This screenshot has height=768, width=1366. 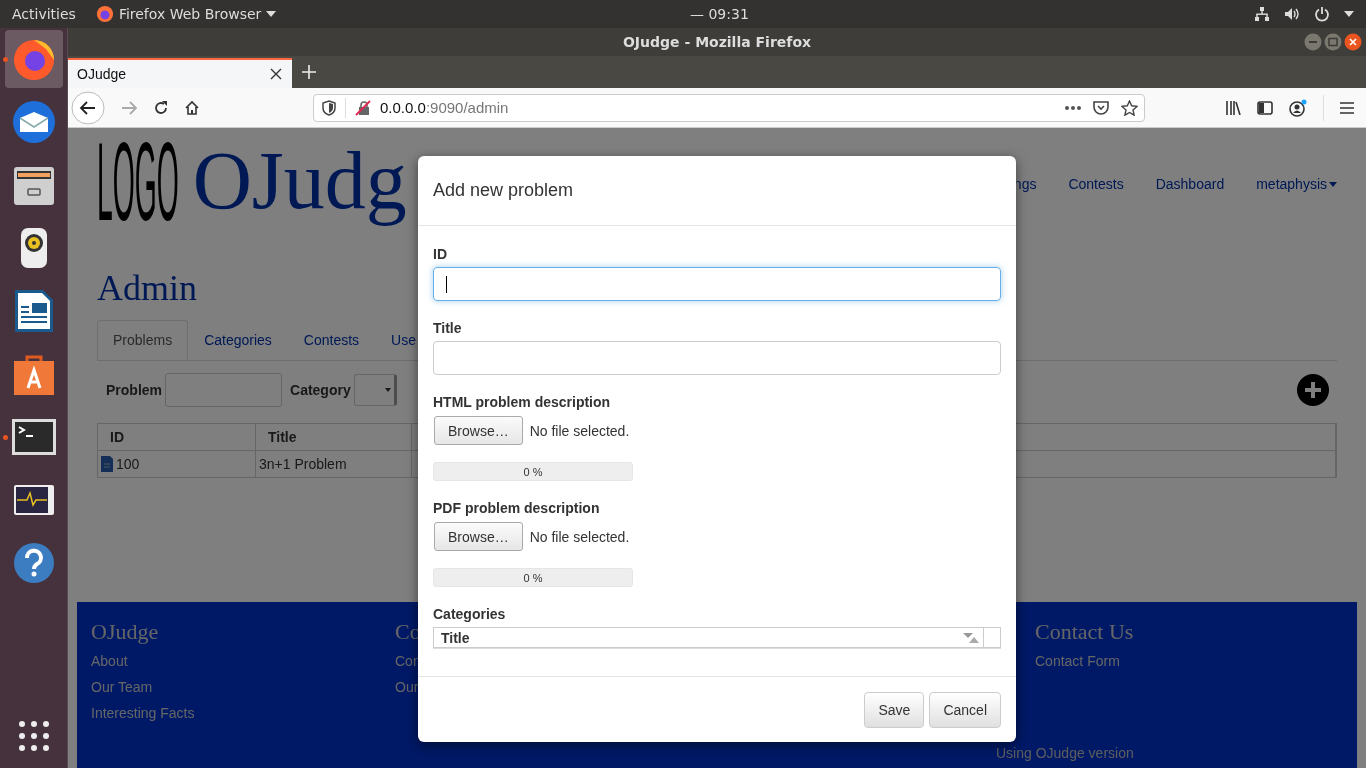 What do you see at coordinates (1313, 390) in the screenshot?
I see `add-icon` at bounding box center [1313, 390].